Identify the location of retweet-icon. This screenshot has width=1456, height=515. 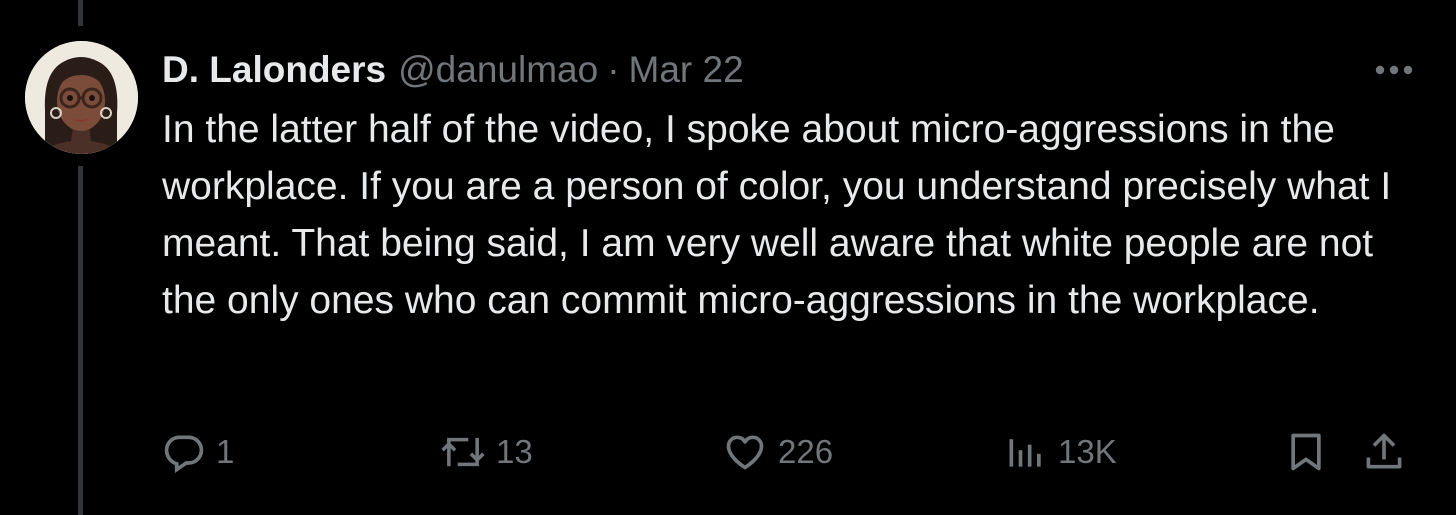
(463, 452).